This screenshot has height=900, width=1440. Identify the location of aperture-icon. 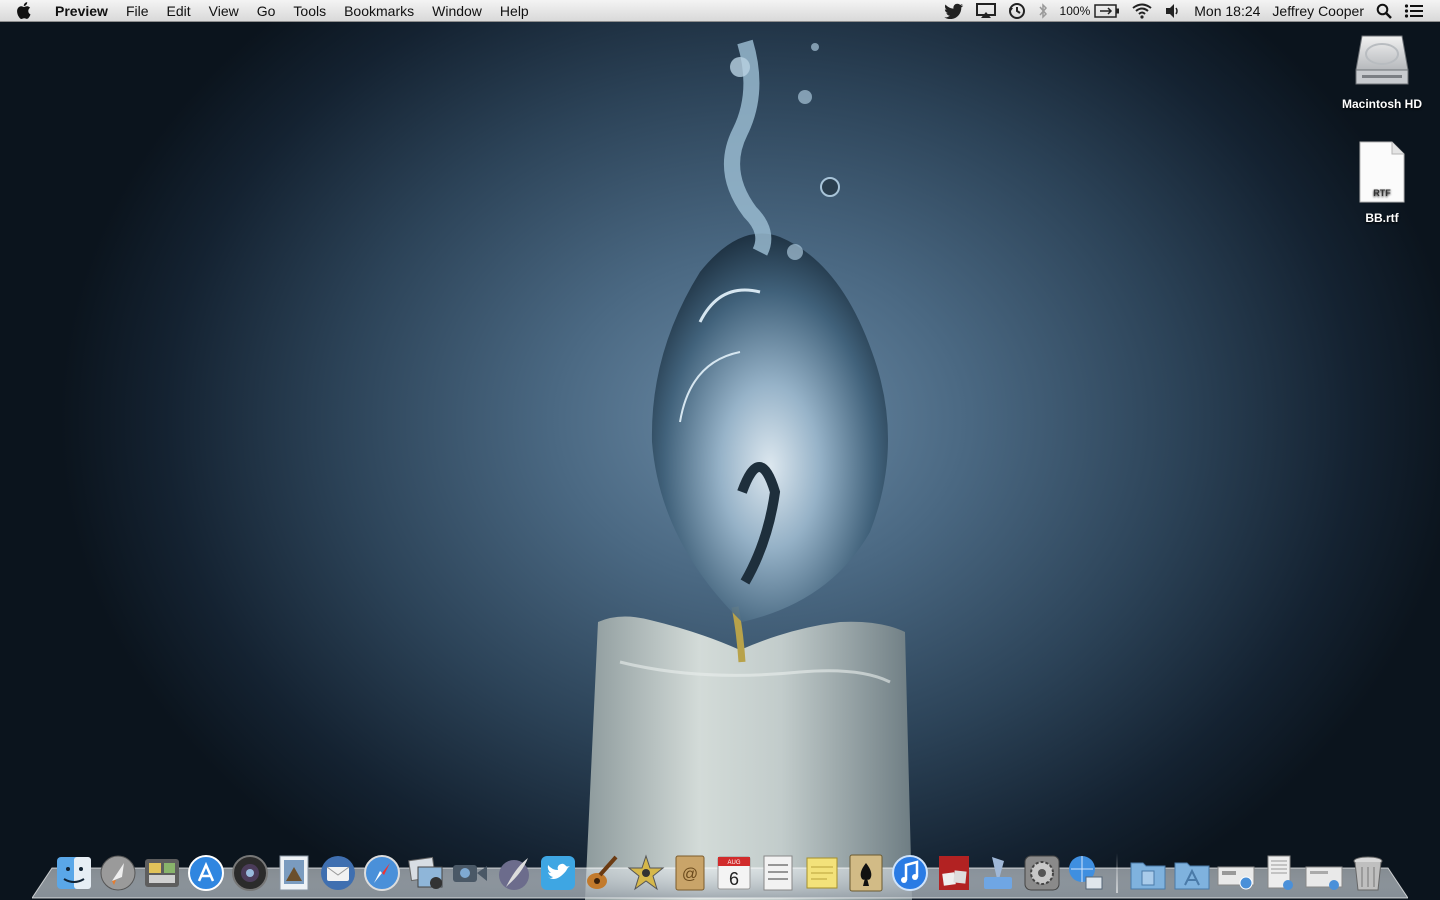
(250, 873).